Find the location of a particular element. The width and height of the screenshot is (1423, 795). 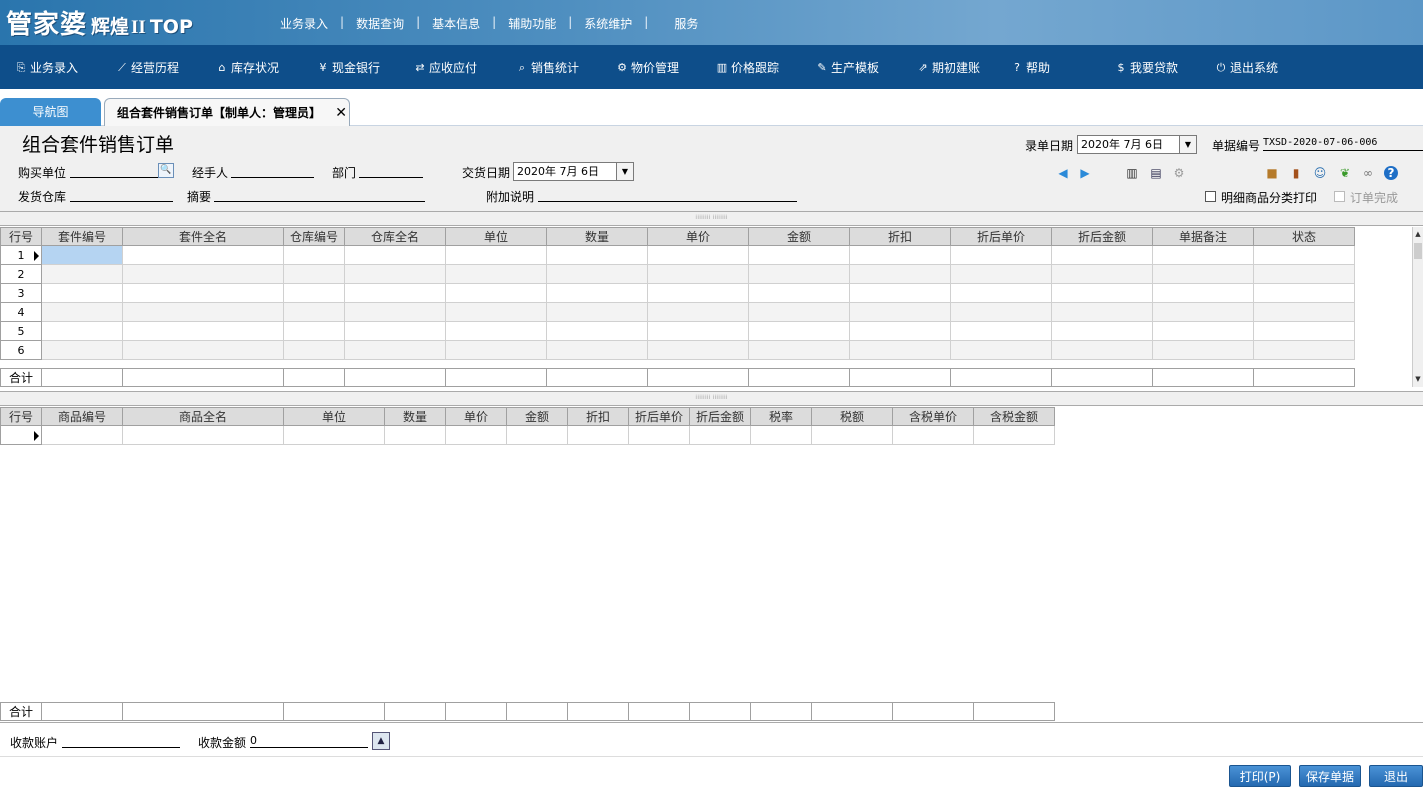

detail-print-checkbox is located at coordinates (1210, 196).